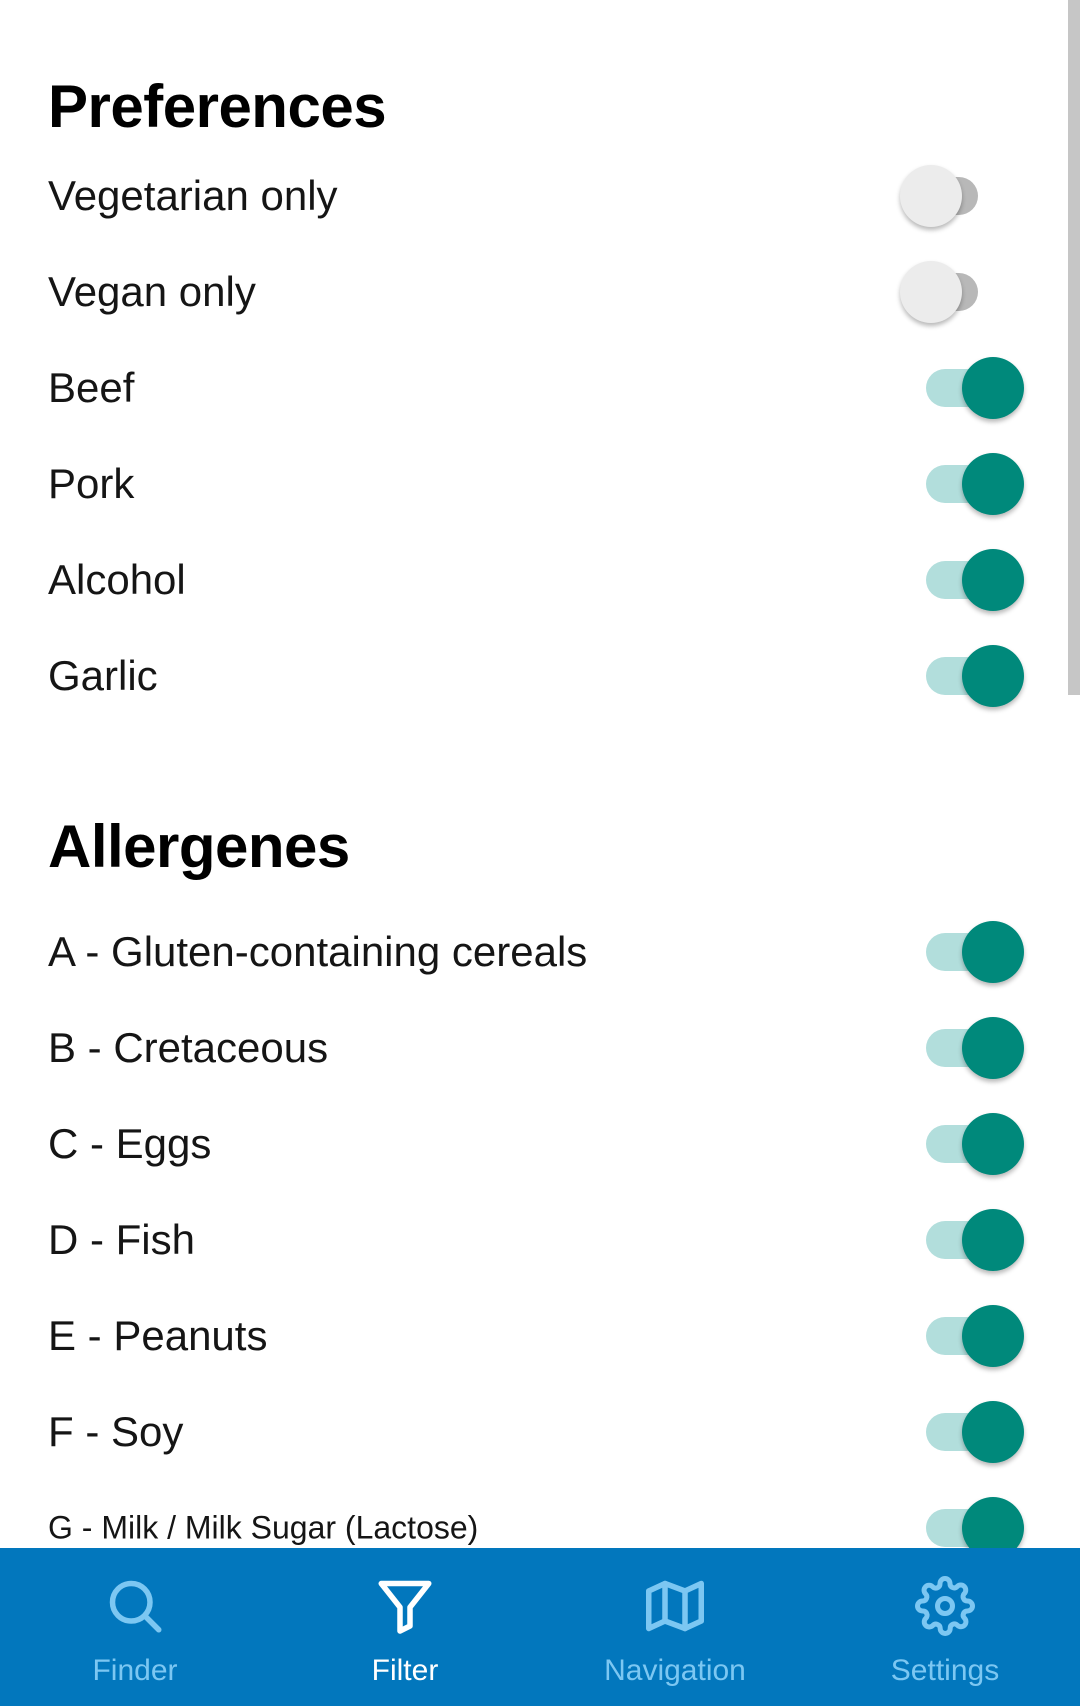 The width and height of the screenshot is (1080, 1706). Describe the element at coordinates (405, 1670) in the screenshot. I see `nav-label: Filter` at that location.